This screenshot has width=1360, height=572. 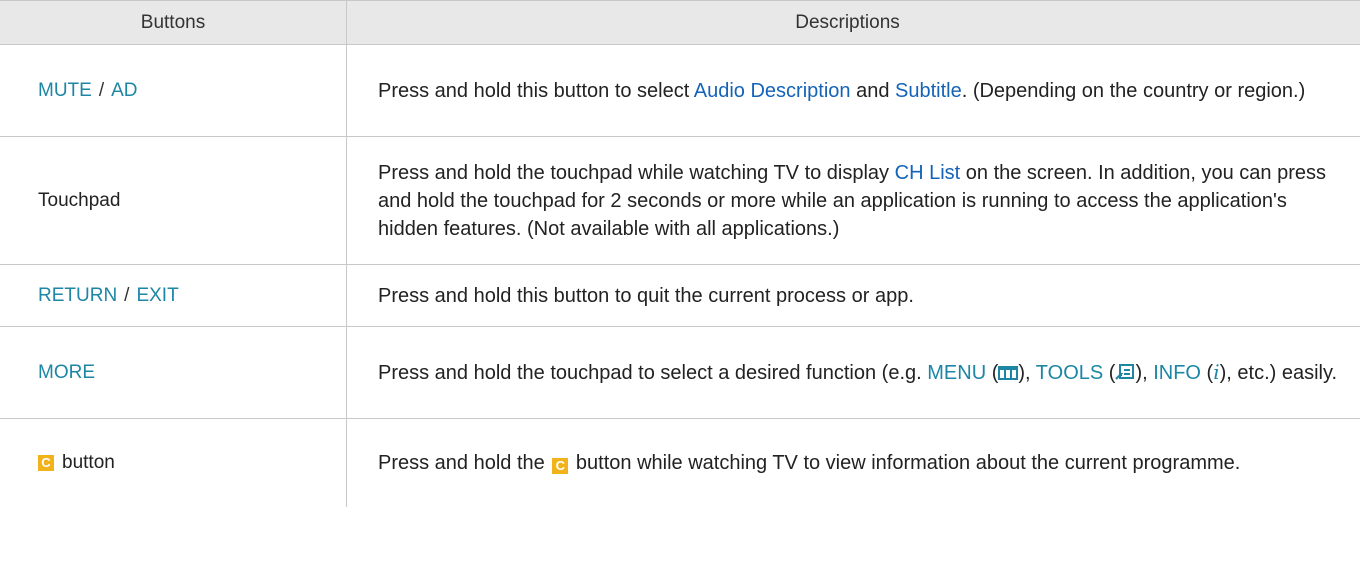 I want to click on mute-key: MUTE, so click(x=65, y=90).